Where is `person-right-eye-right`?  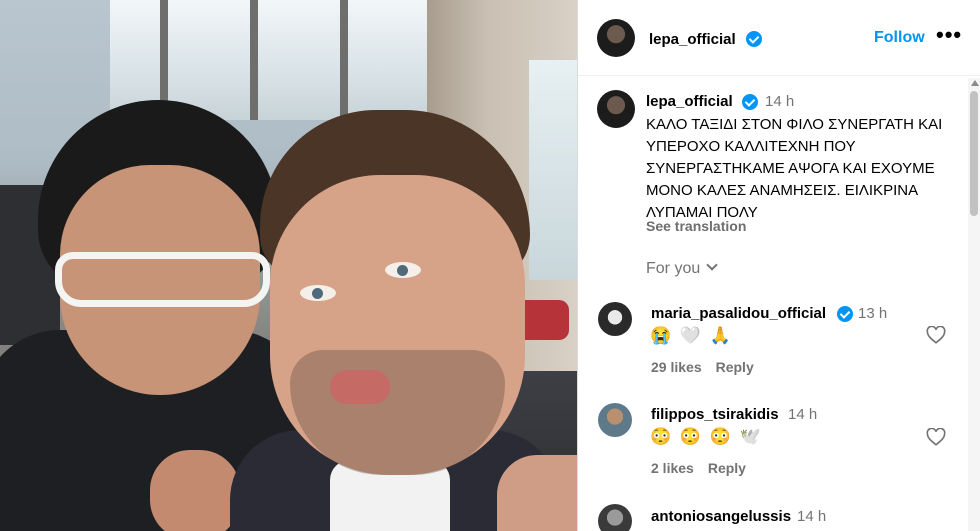
person-right-eye-right is located at coordinates (403, 270).